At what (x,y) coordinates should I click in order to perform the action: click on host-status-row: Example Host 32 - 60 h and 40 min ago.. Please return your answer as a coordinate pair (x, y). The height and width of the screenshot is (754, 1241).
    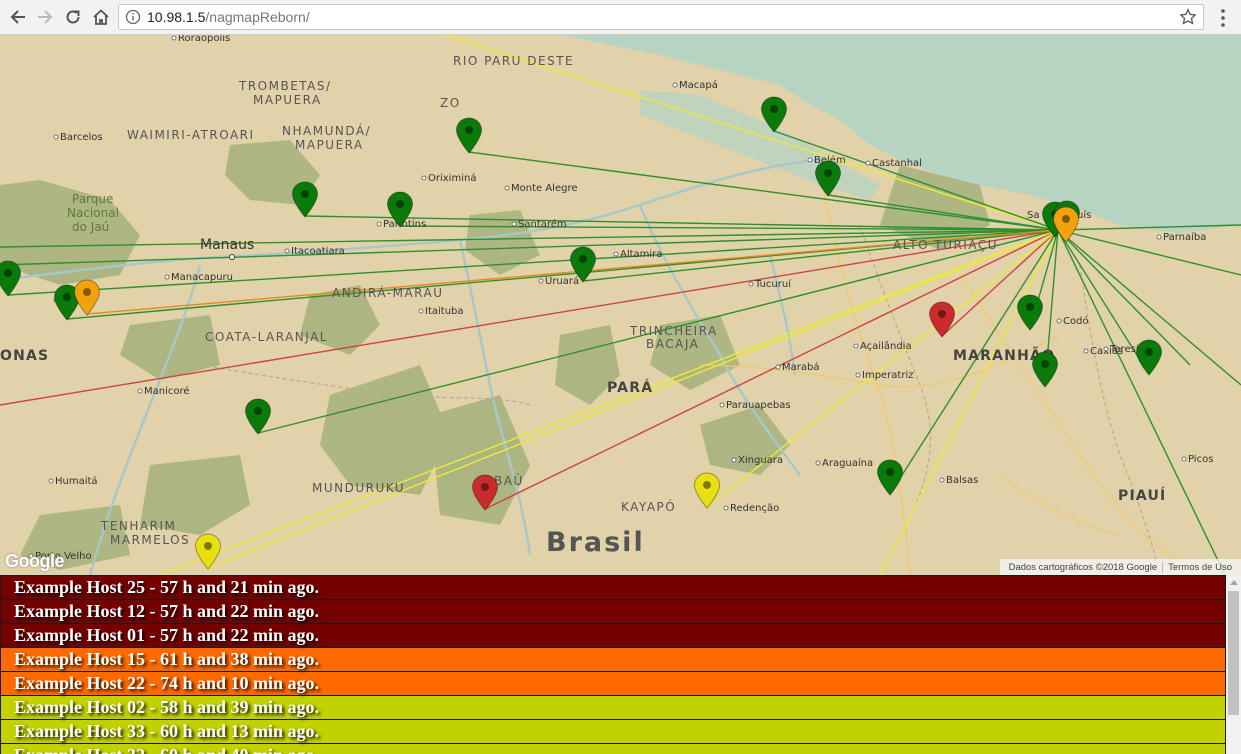
    Looking at the image, I should click on (613, 749).